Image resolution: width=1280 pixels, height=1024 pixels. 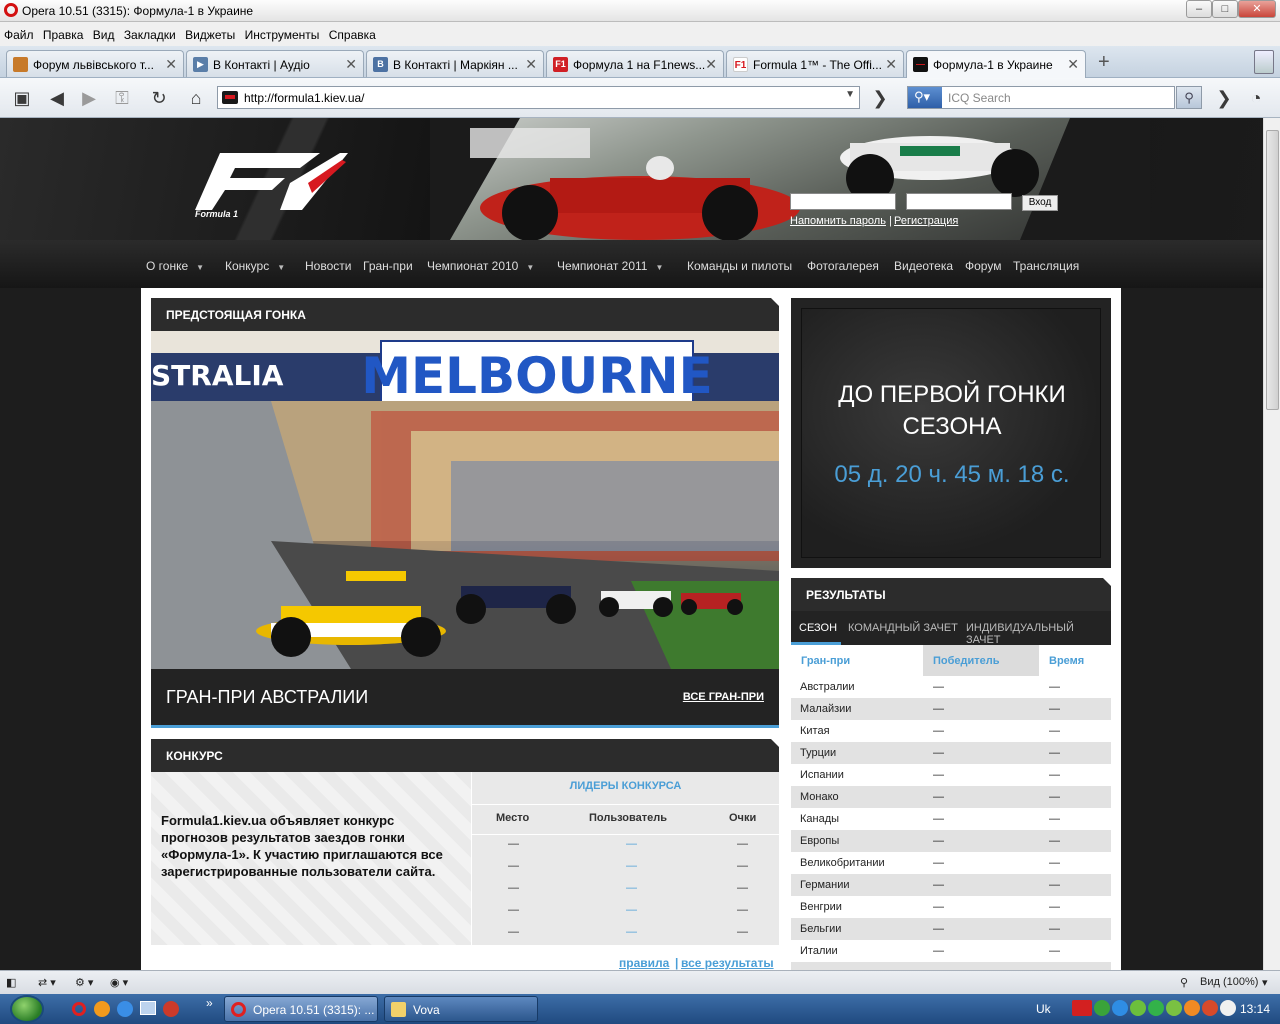 What do you see at coordinates (1041, 97) in the screenshot?
I see `search-field: ⚲▾ ICQ Search` at bounding box center [1041, 97].